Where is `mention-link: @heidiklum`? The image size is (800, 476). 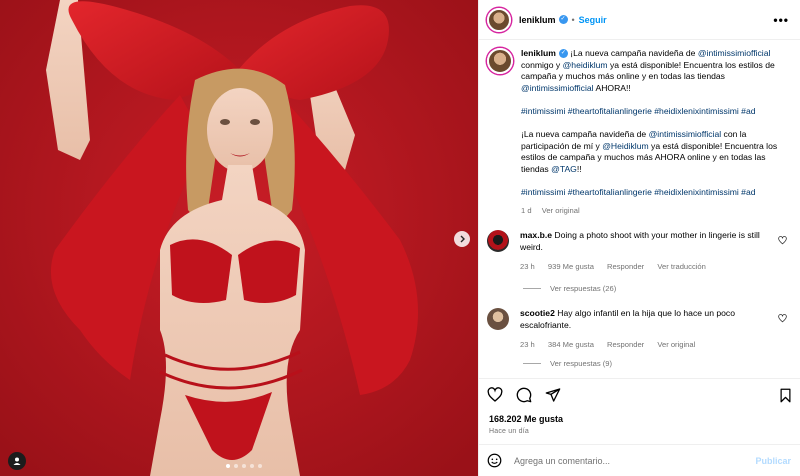
mention-link: @heidiklum is located at coordinates (585, 65).